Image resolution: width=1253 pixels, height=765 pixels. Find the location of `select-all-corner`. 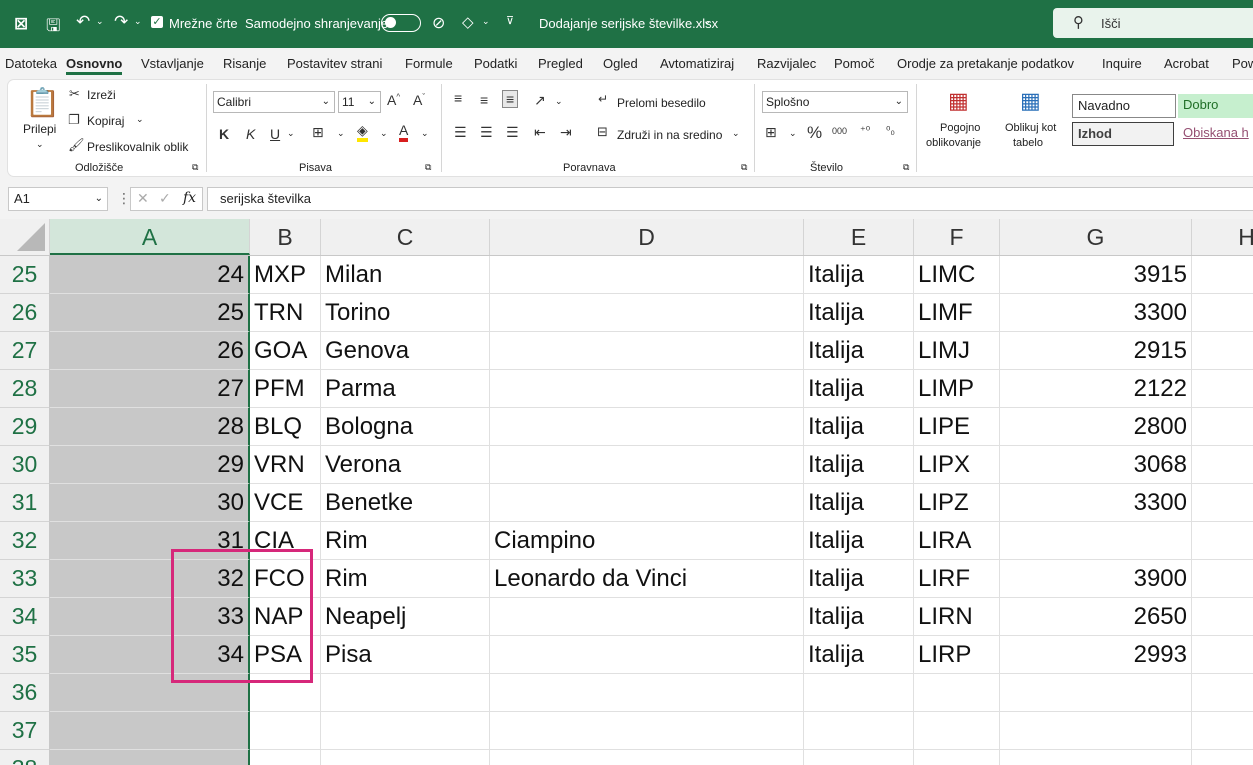

select-all-corner is located at coordinates (25, 237).